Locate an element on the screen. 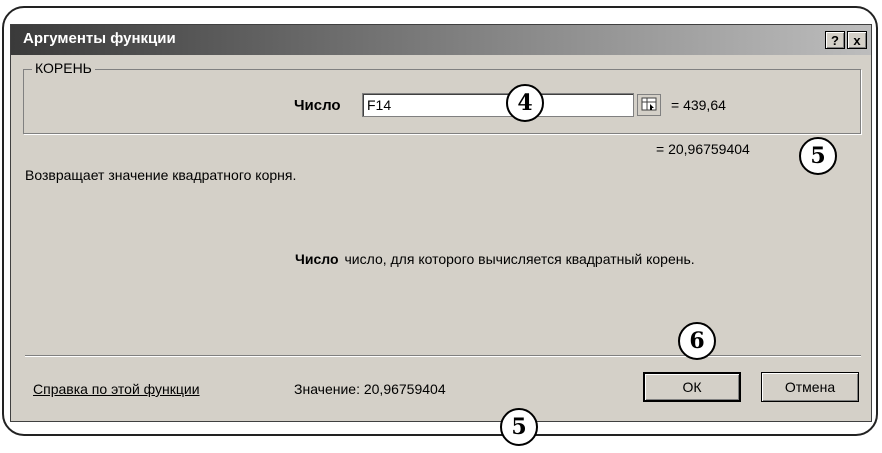 The image size is (882, 453). argument-description-name: Число is located at coordinates (317, 259).